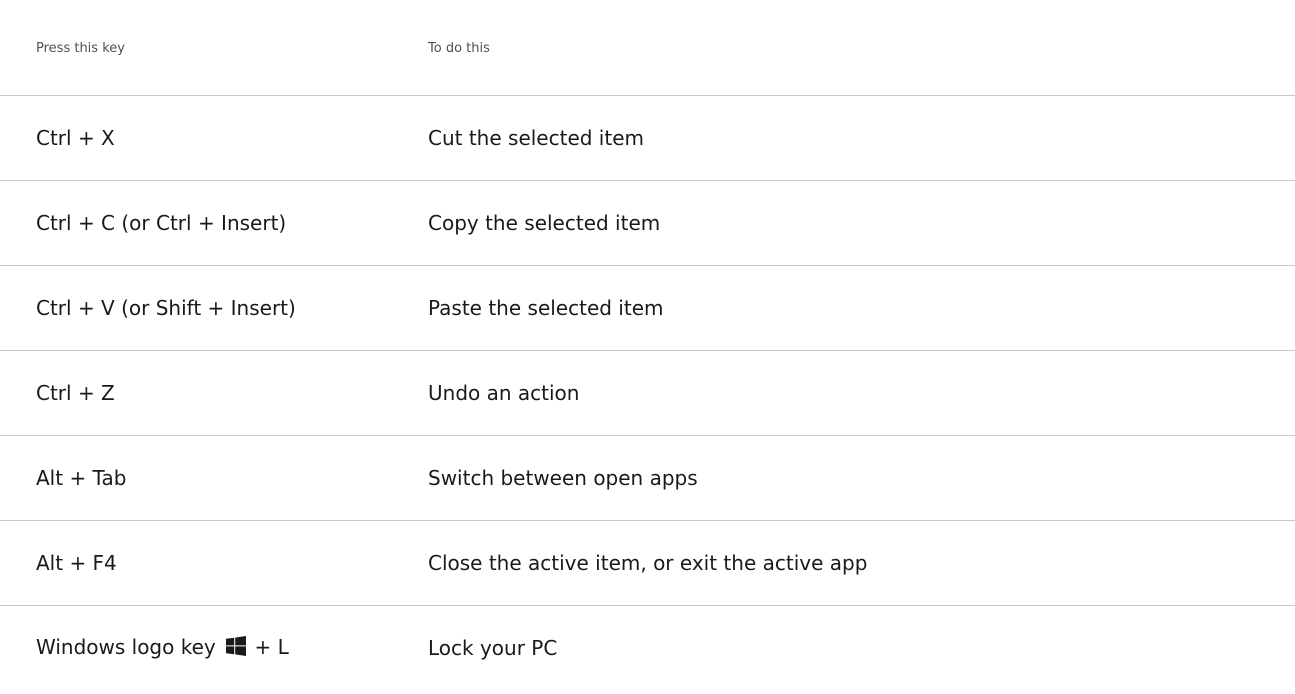  I want to click on shortcut-key: Ctrl + V (or Shift + Insert), so click(166, 307).